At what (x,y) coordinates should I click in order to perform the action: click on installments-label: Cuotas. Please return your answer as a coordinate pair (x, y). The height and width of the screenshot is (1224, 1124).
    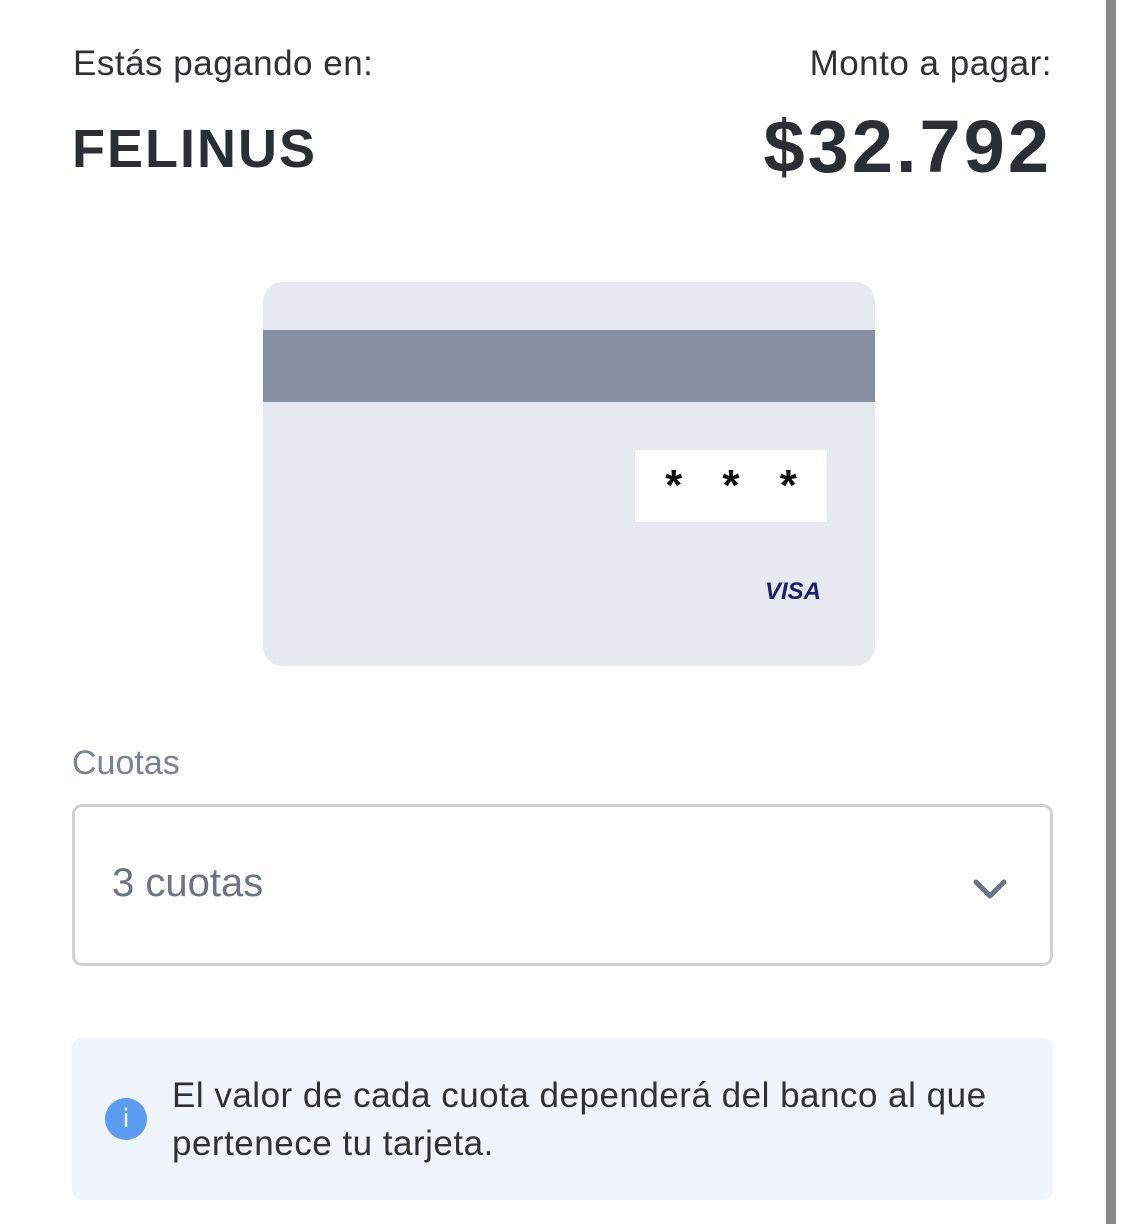
    Looking at the image, I should click on (126, 763).